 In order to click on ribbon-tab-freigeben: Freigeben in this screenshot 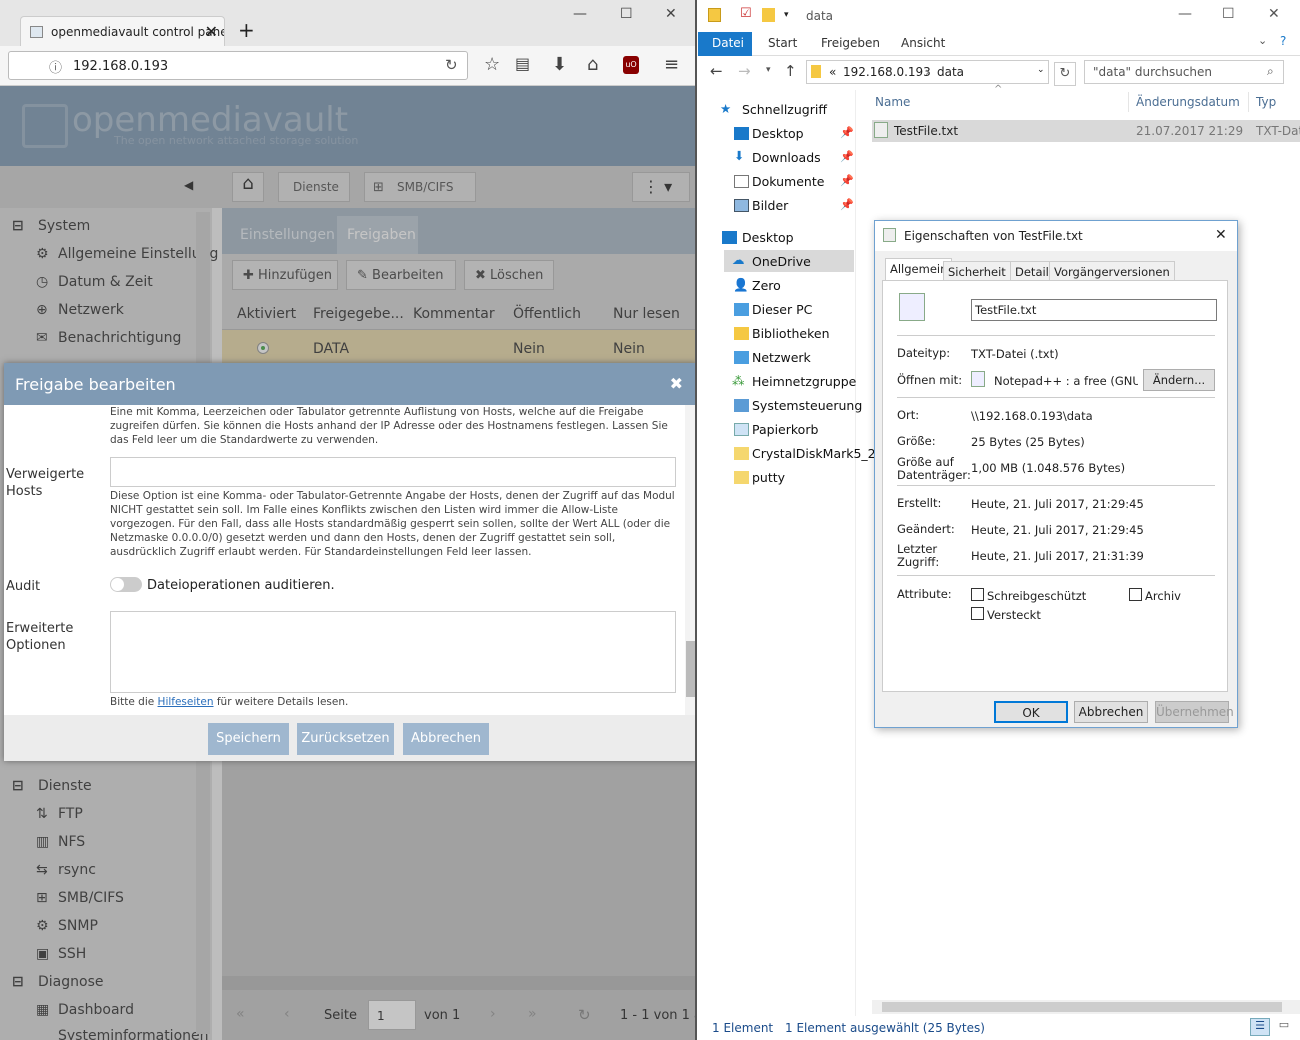, I will do `click(850, 43)`.